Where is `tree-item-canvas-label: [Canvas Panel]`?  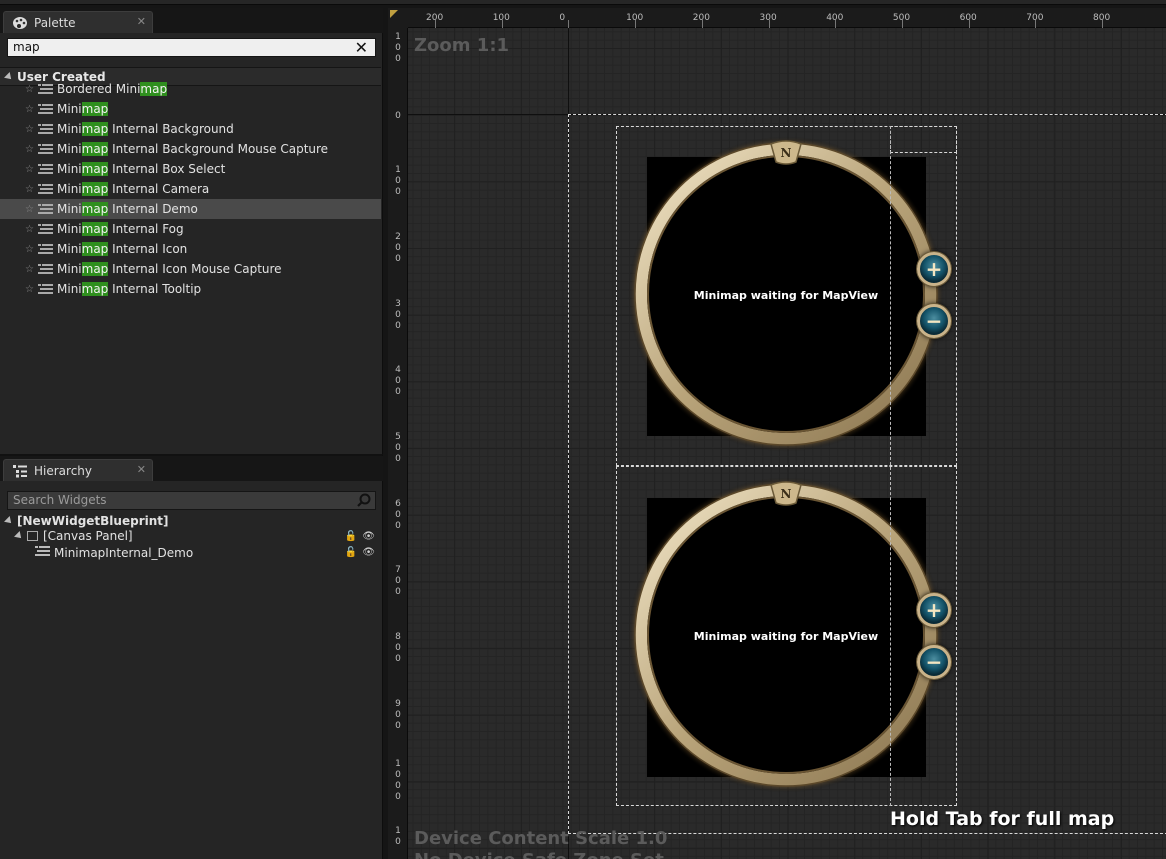 tree-item-canvas-label: [Canvas Panel] is located at coordinates (88, 536).